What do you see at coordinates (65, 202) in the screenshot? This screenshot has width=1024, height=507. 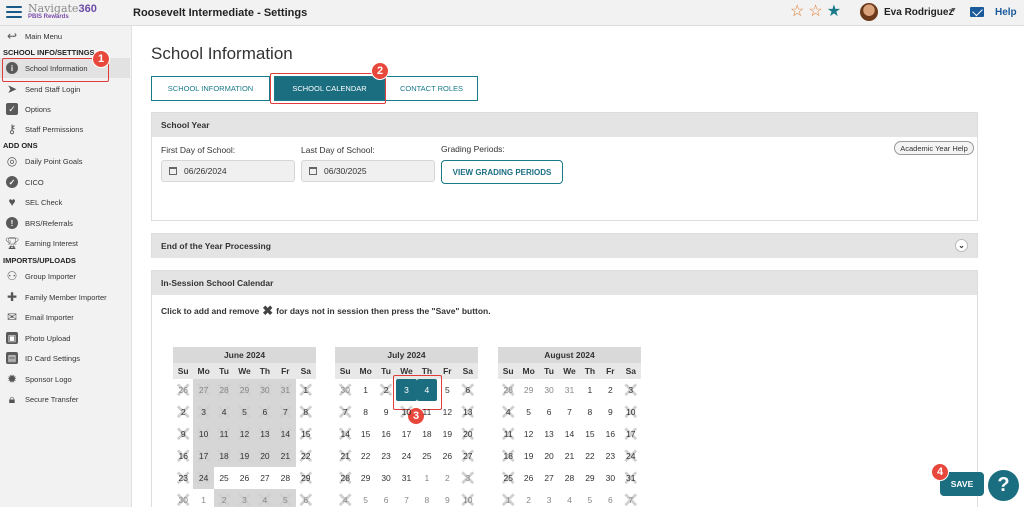 I see `sidebar-item-sel-check: ♥ SEL Check` at bounding box center [65, 202].